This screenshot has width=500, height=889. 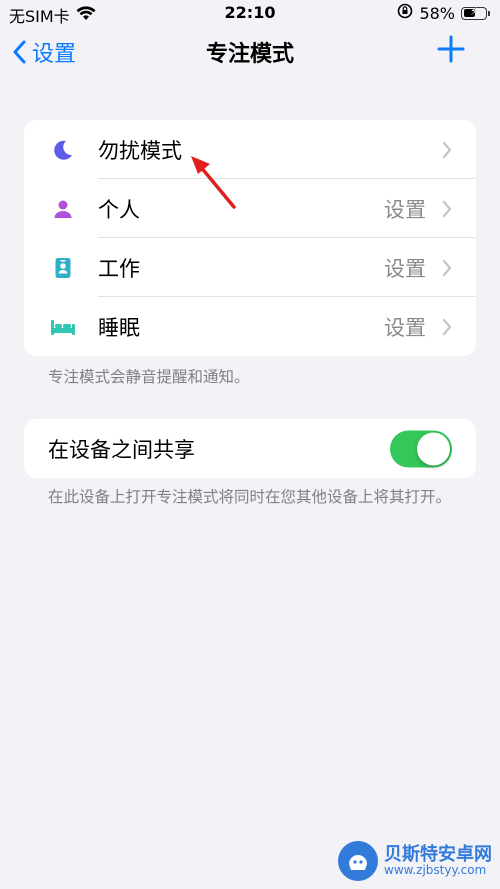 What do you see at coordinates (213, 182) in the screenshot?
I see `annotation-arrow` at bounding box center [213, 182].